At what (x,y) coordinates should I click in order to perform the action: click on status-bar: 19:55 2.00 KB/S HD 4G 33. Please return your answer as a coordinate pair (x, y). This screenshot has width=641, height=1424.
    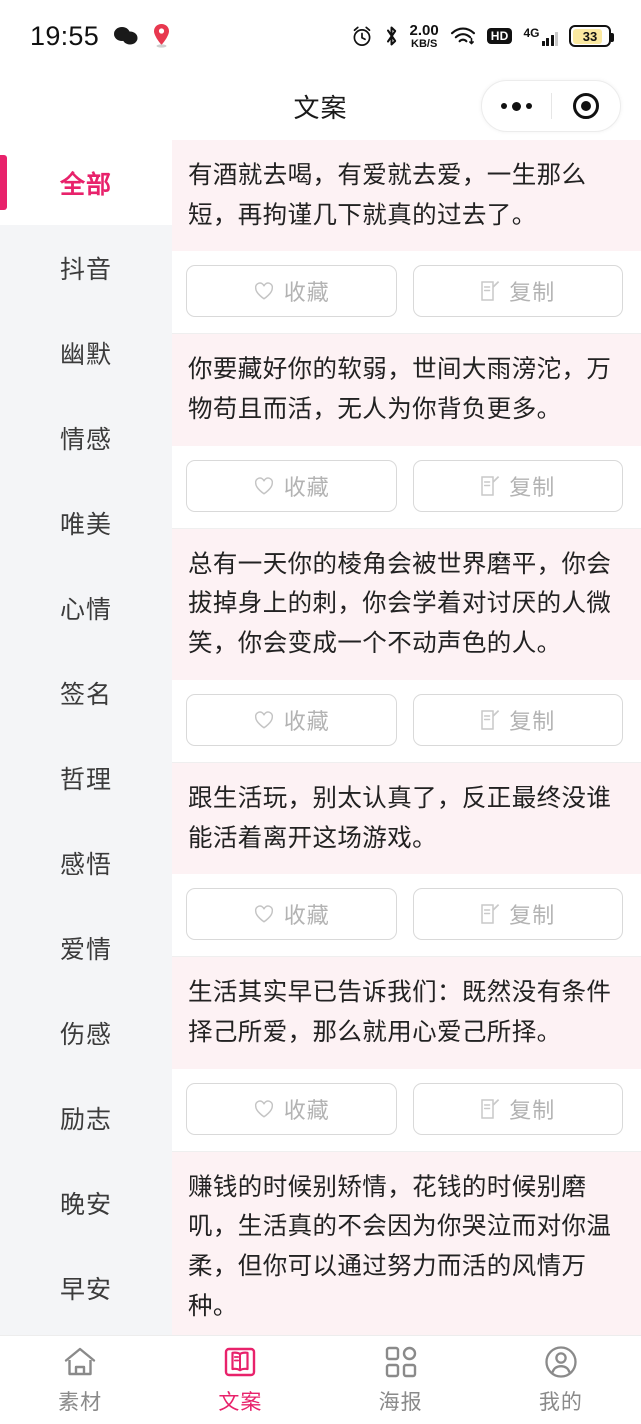
    Looking at the image, I should click on (320, 36).